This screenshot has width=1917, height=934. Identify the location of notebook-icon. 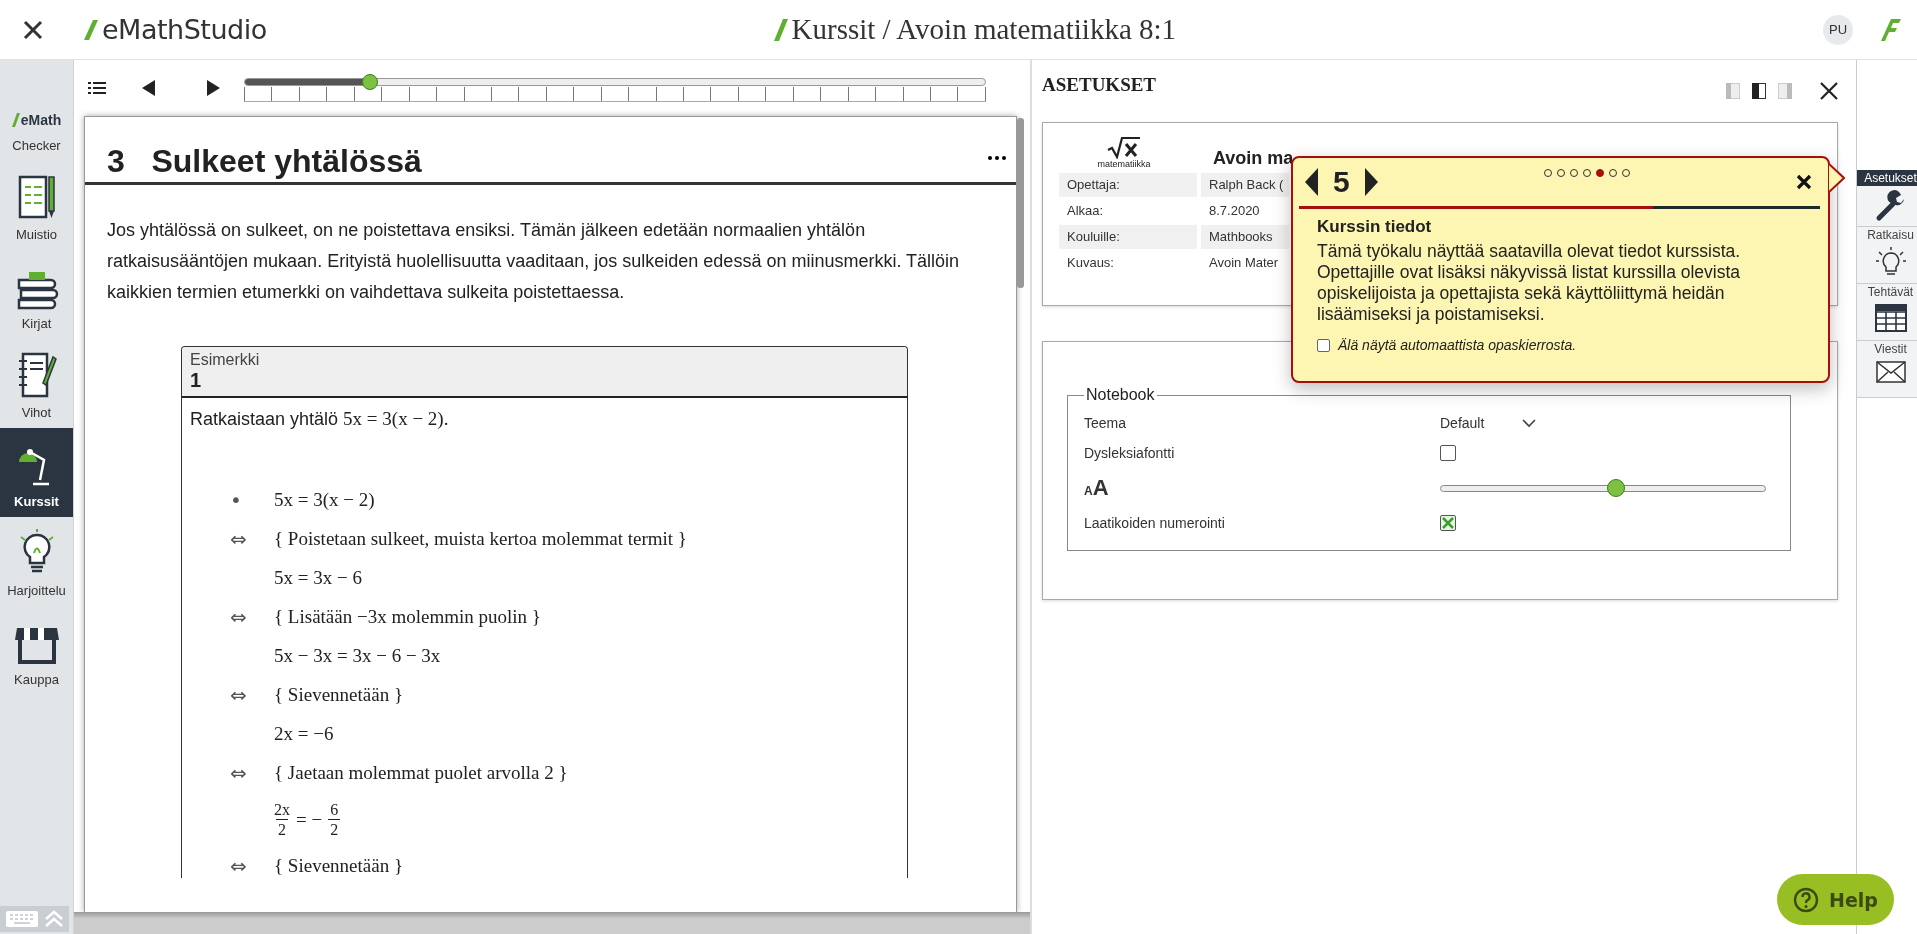
(36, 375).